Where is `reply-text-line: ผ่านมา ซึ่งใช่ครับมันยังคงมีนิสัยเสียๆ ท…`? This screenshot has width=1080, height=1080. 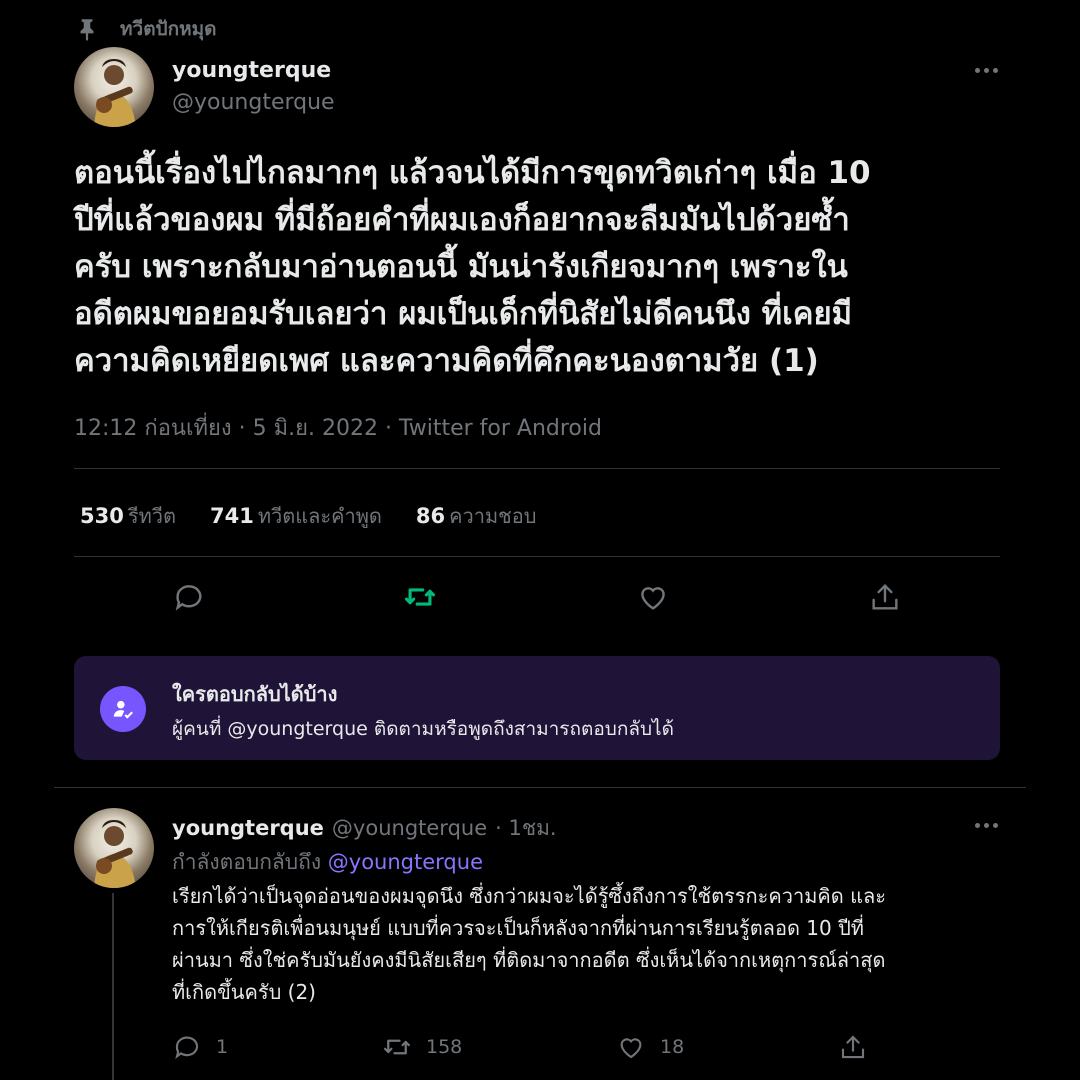 reply-text-line: ผ่านมา ซึ่งใช่ครับมันยังคงมีนิสัยเสียๆ ท… is located at coordinates (529, 960).